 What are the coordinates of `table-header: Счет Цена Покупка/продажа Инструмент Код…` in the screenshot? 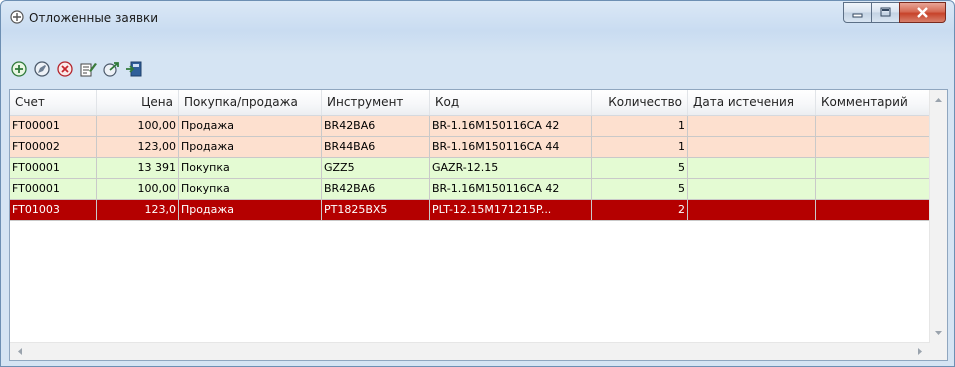 It's located at (470, 103).